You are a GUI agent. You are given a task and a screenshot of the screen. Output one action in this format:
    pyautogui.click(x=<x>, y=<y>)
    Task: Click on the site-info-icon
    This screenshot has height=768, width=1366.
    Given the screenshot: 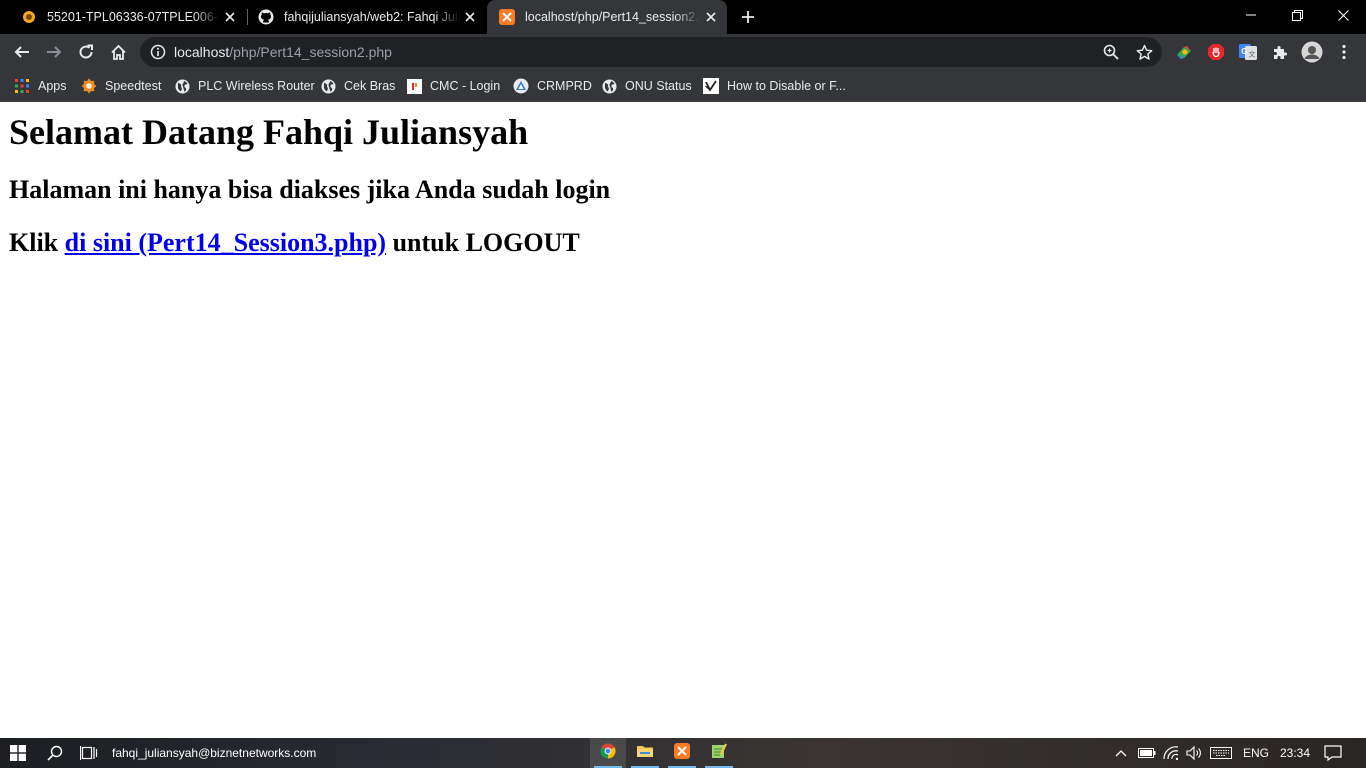 What is the action you would take?
    pyautogui.click(x=158, y=52)
    